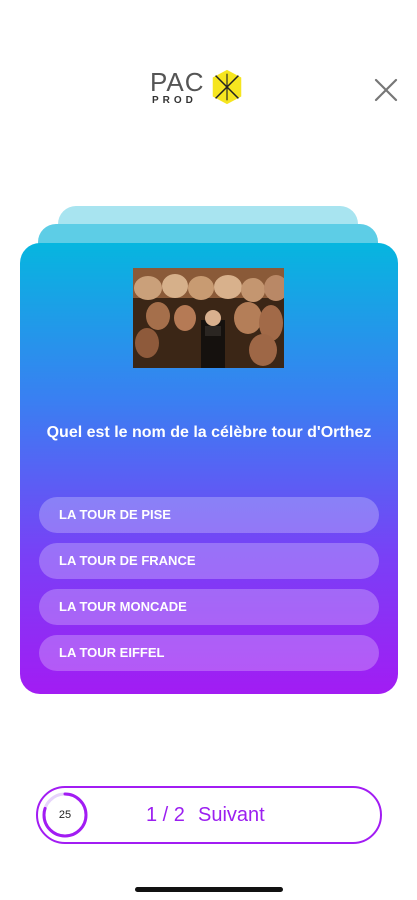 This screenshot has width=417, height=900. Describe the element at coordinates (209, 653) in the screenshot. I see `answer-option-4: LA TOUR EIFFEL` at that location.